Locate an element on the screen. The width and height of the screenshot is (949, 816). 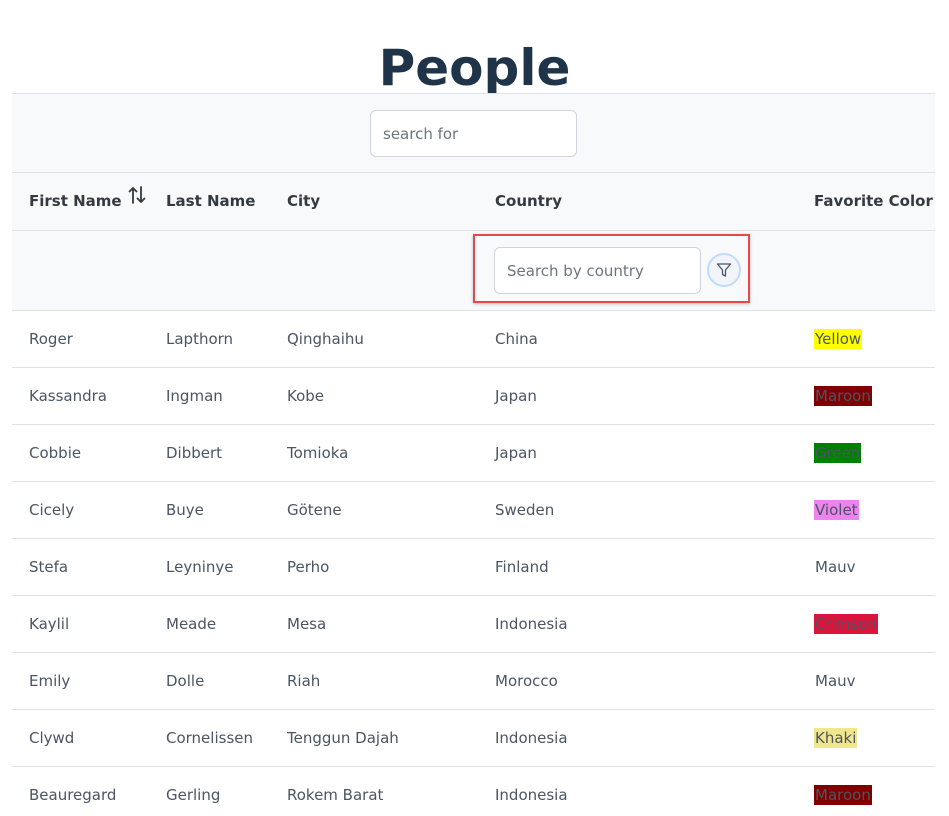
country-cell: China is located at coordinates (516, 339).